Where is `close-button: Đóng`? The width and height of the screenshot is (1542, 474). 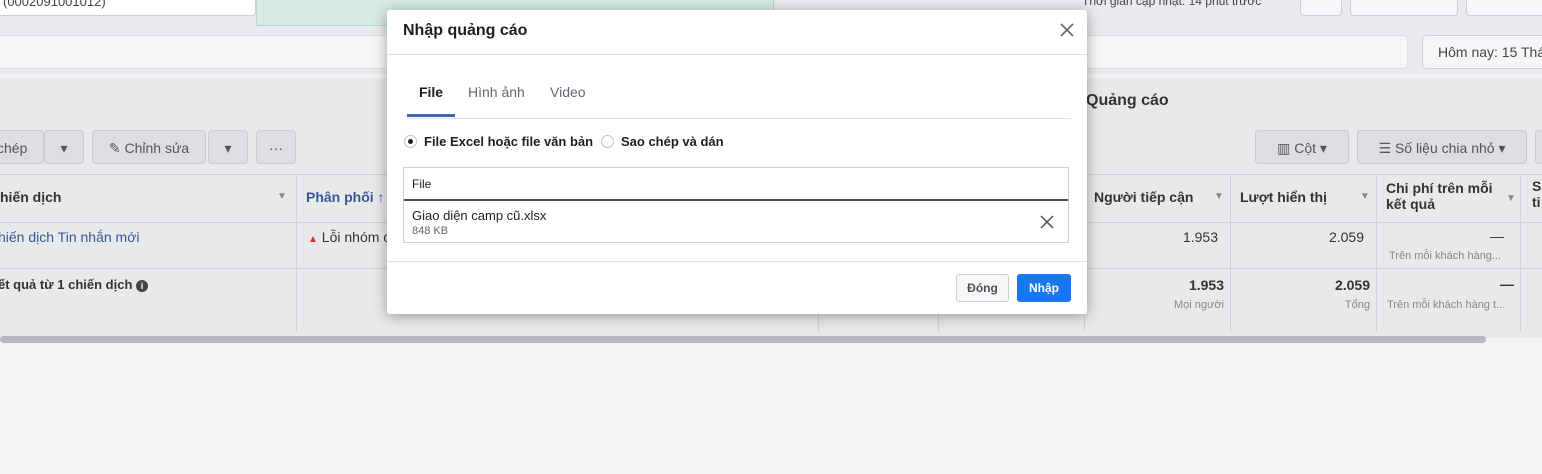 close-button: Đóng is located at coordinates (982, 288).